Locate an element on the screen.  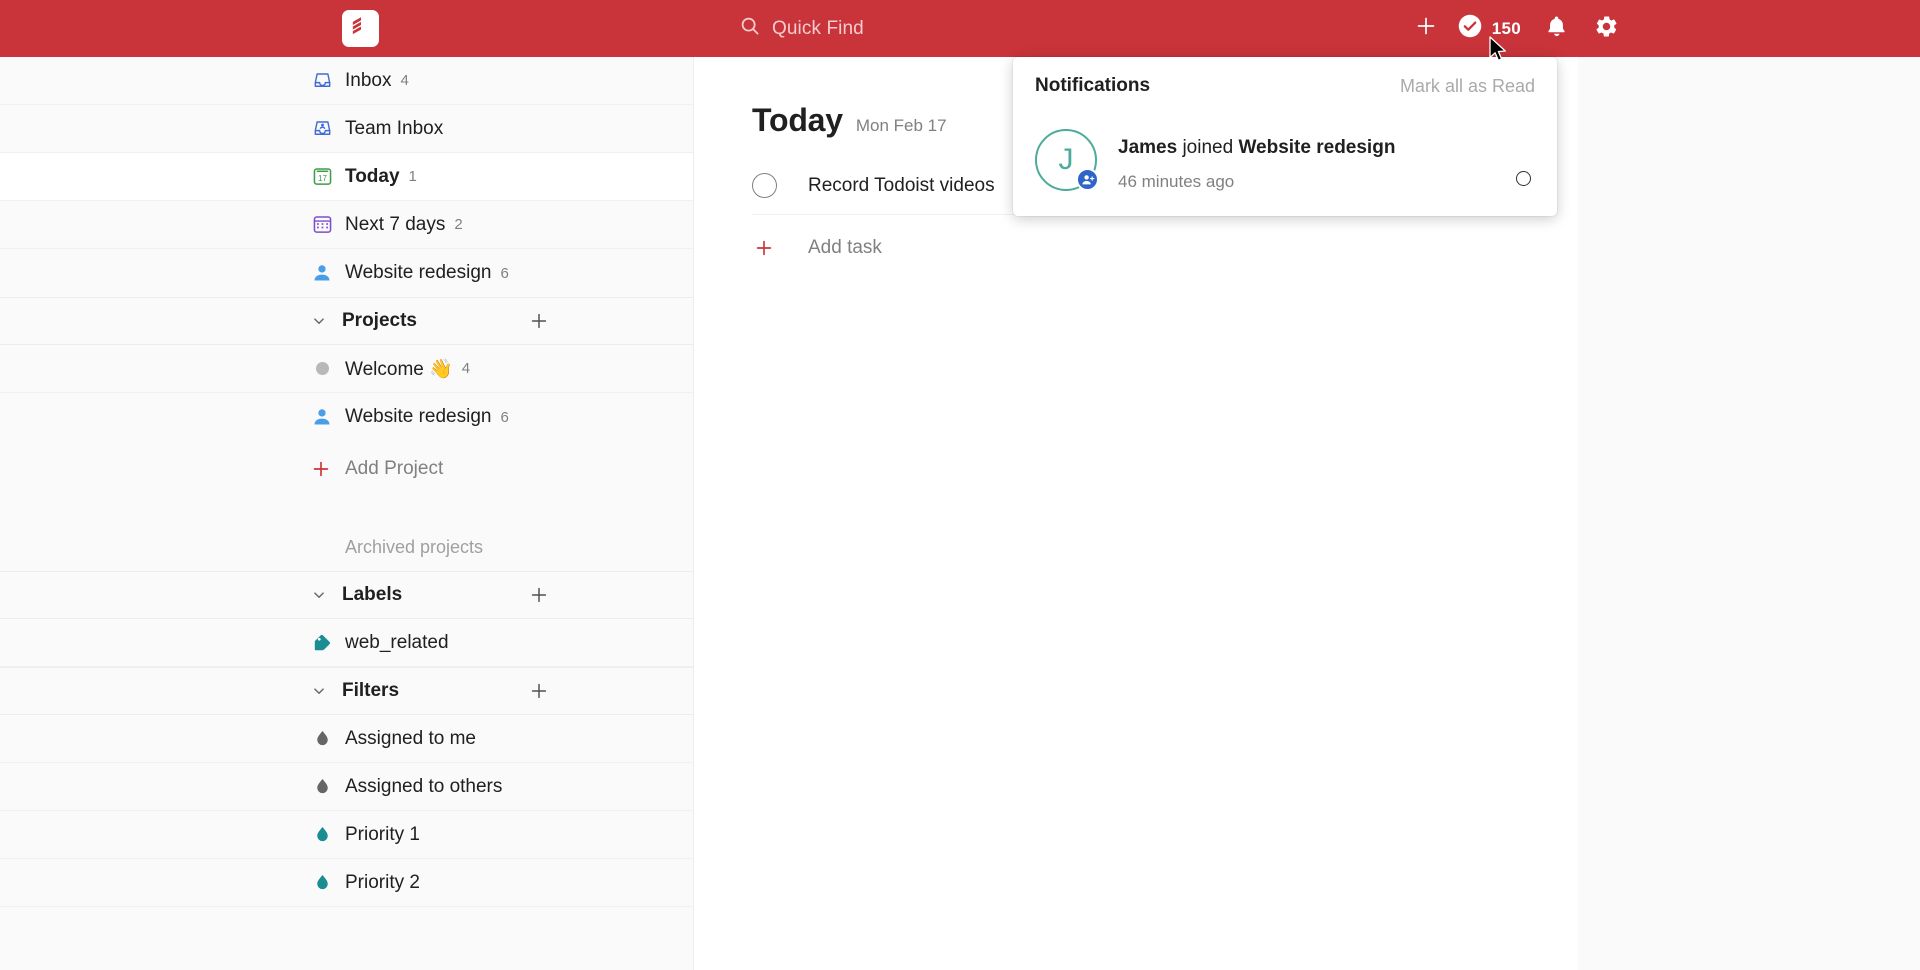
filter-item-label: Priority 1 is located at coordinates (382, 834).